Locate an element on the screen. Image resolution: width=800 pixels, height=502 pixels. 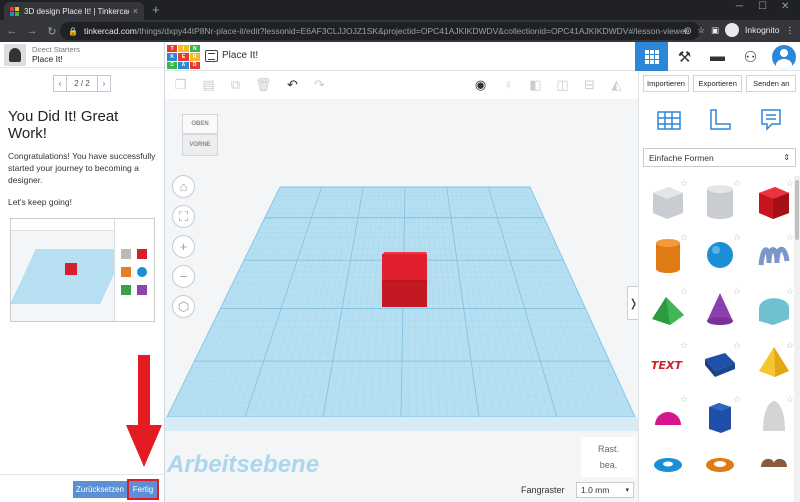
minus-icon: − is located at coordinates (183, 276).